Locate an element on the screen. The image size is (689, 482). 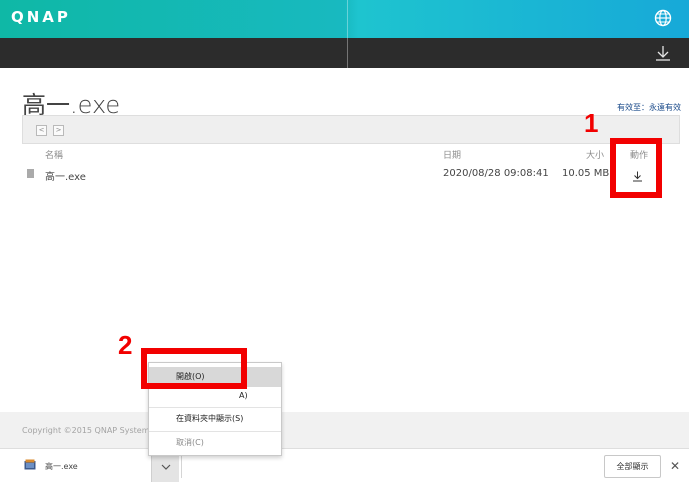
forward-button: > is located at coordinates (58, 130).